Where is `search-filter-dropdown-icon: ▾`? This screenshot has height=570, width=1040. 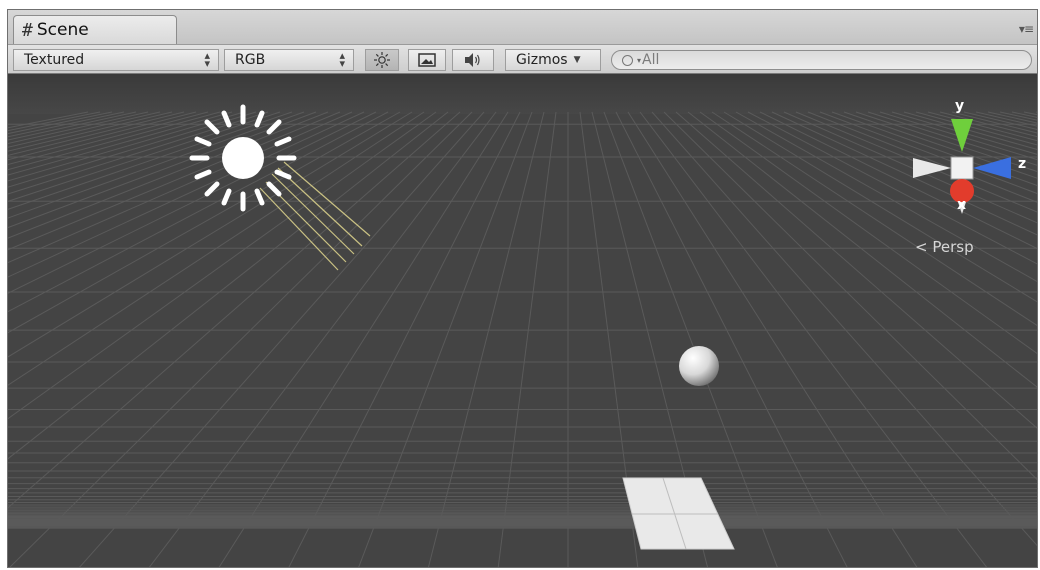
search-filter-dropdown-icon: ▾ is located at coordinates (639, 60).